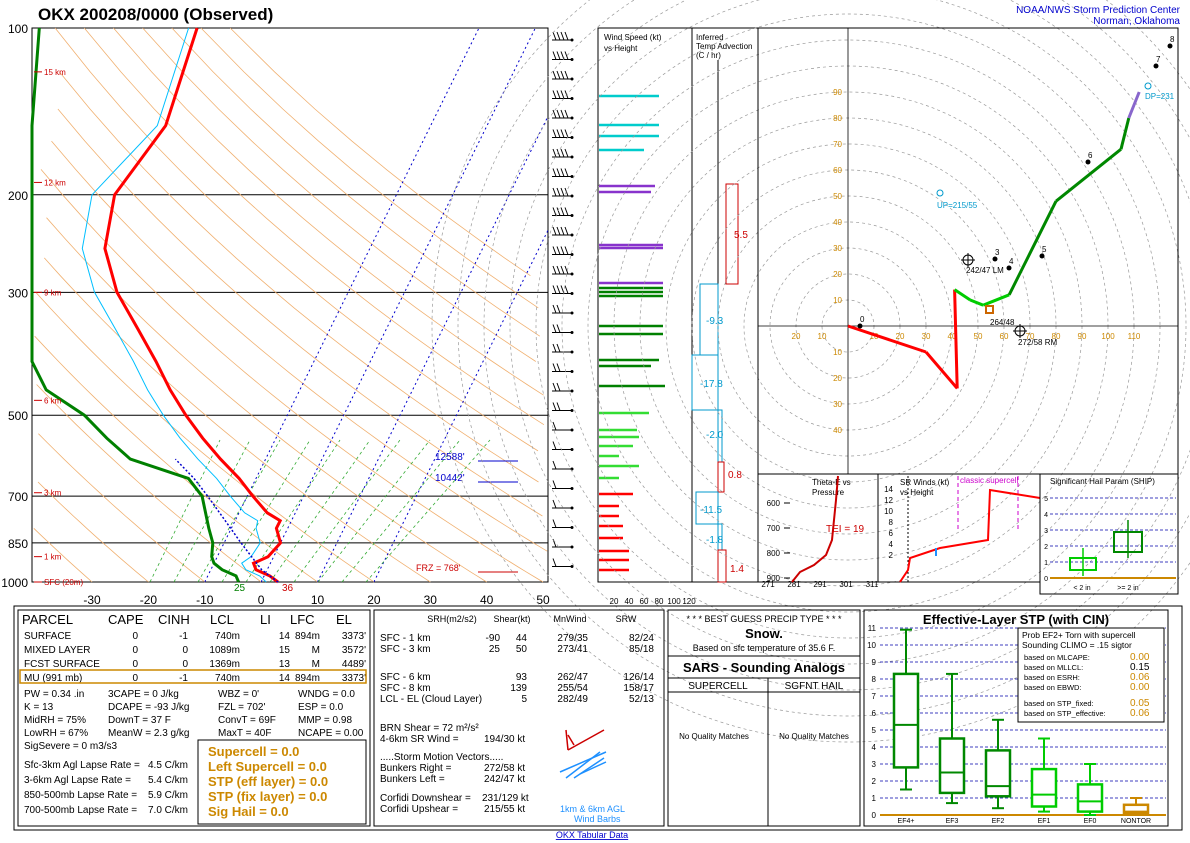 The image size is (1190, 843). Describe the element at coordinates (837, 92) in the screenshot. I see `hodo-y-tick: 90` at that location.